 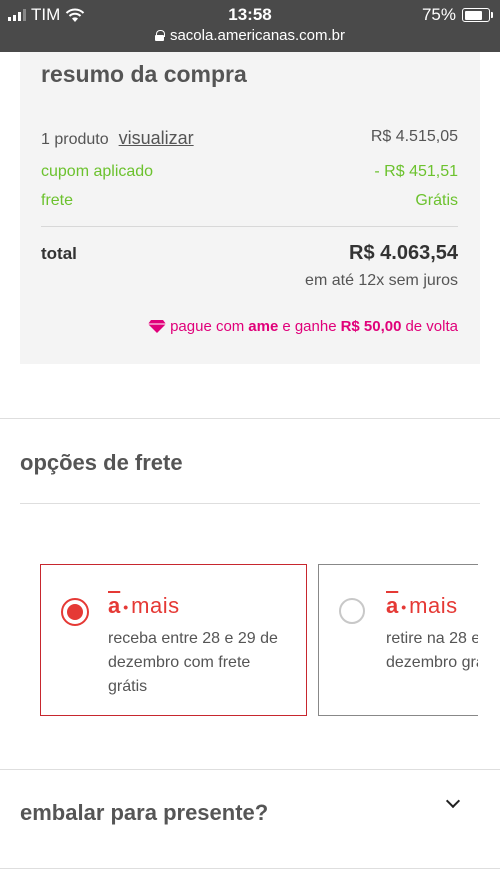 What do you see at coordinates (207, 326) in the screenshot?
I see `ame-prefix: pague com` at bounding box center [207, 326].